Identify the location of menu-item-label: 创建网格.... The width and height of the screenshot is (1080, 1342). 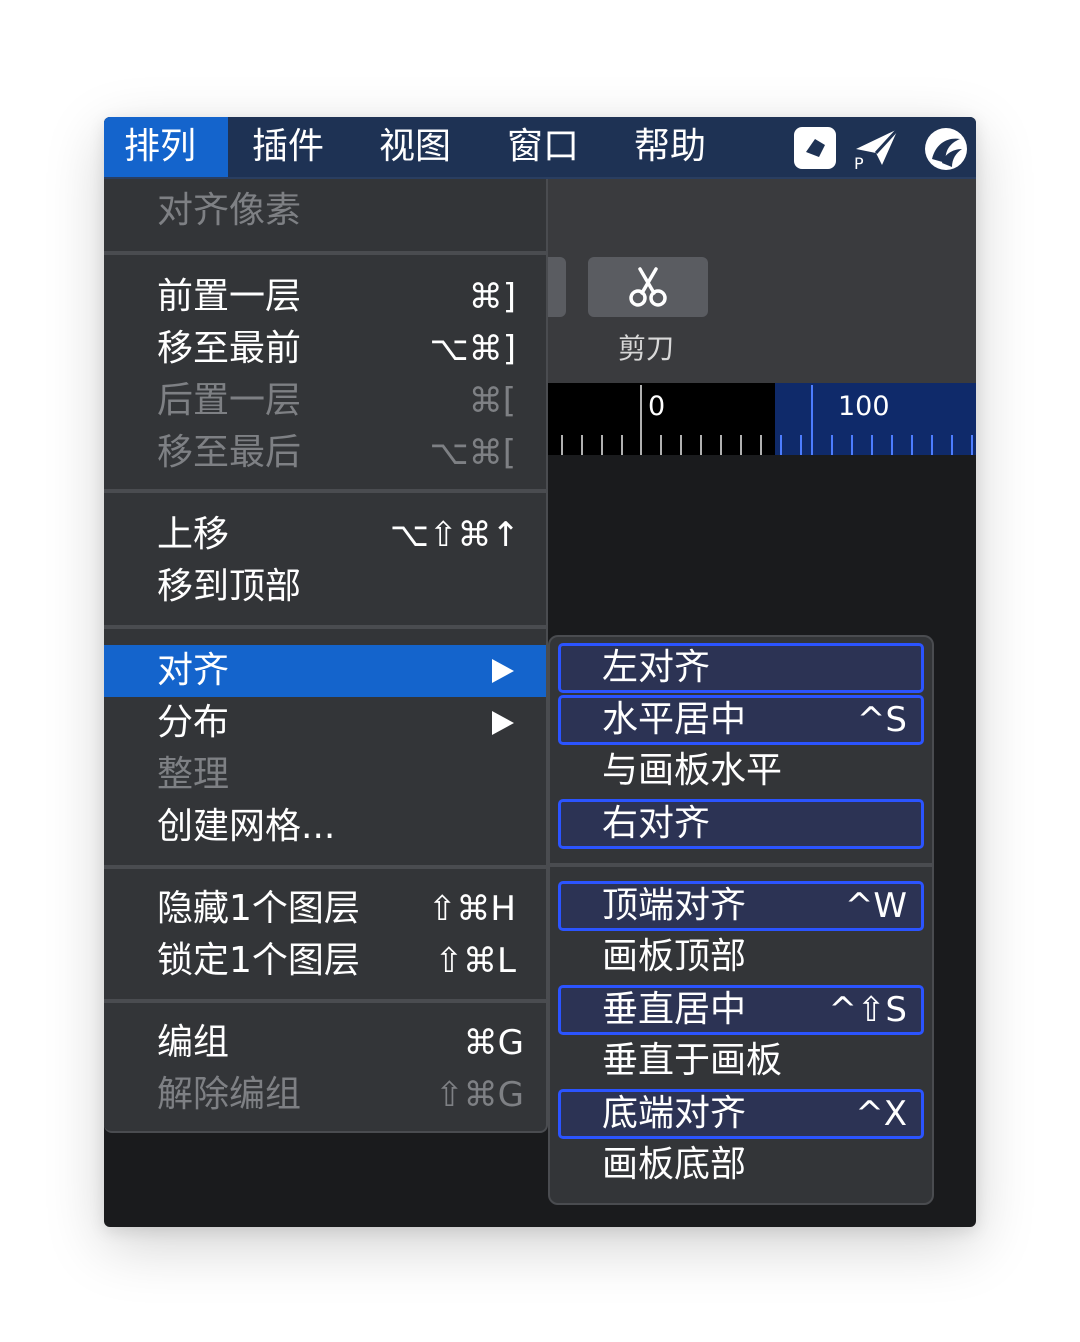
(246, 826).